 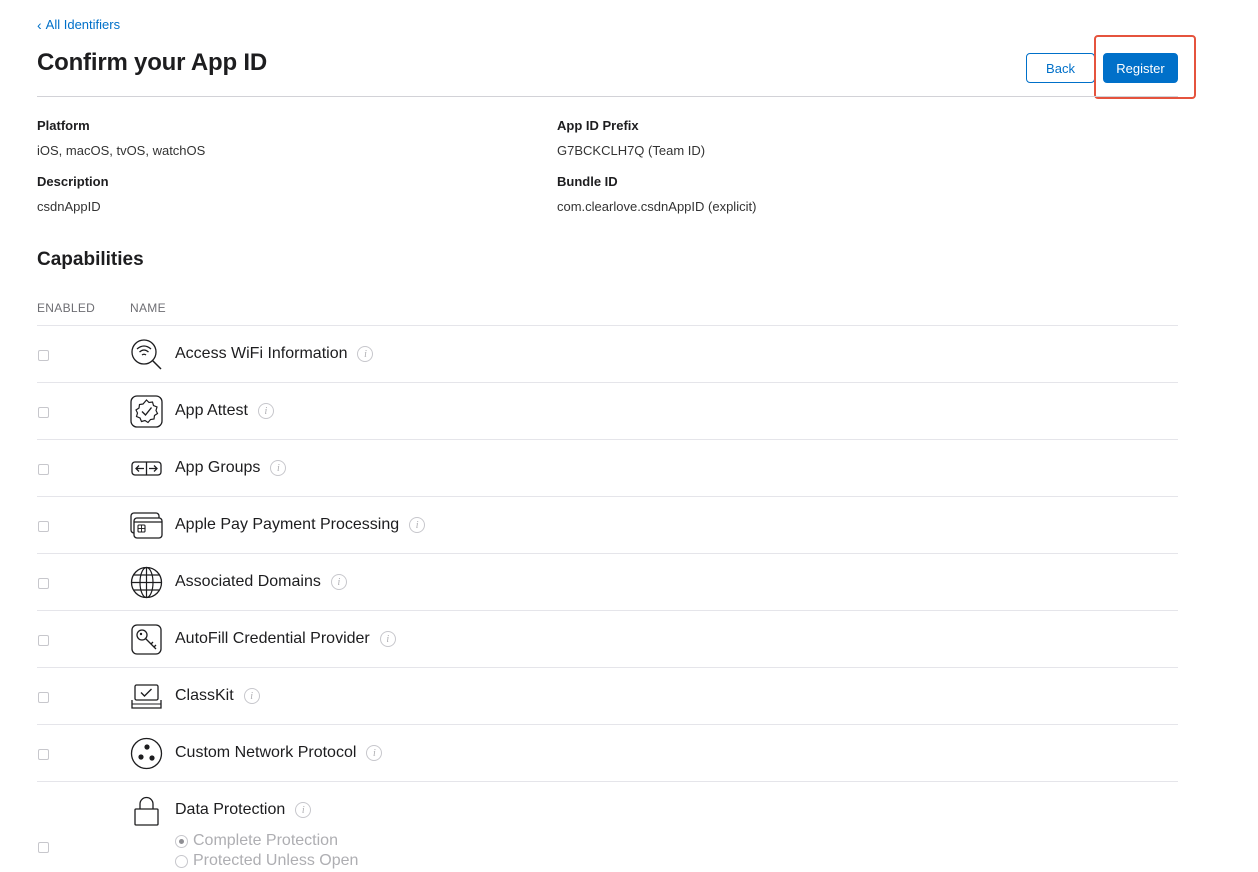 I want to click on description-field: Description csdnAppID, so click(x=73, y=194).